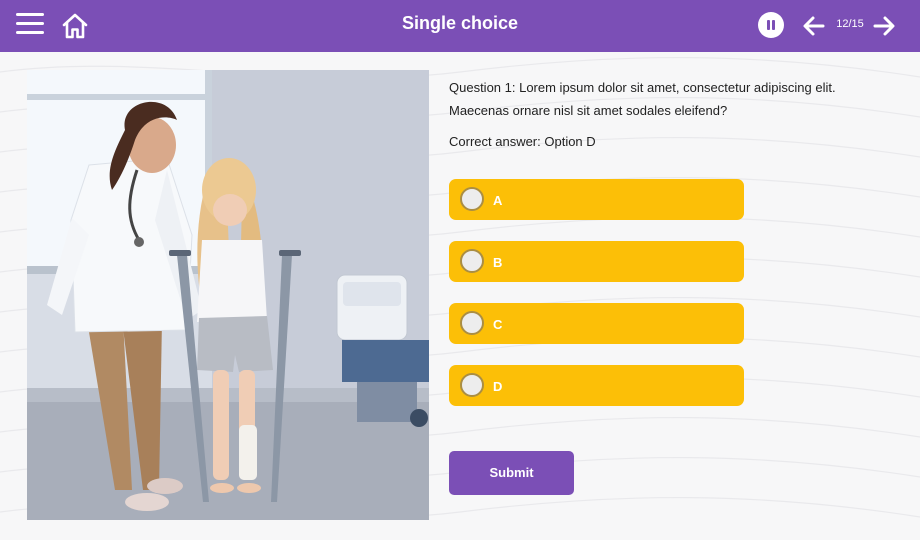 Image resolution: width=920 pixels, height=540 pixels. Describe the element at coordinates (522, 141) in the screenshot. I see `correct-answer-text: Correct answer: Option D` at that location.